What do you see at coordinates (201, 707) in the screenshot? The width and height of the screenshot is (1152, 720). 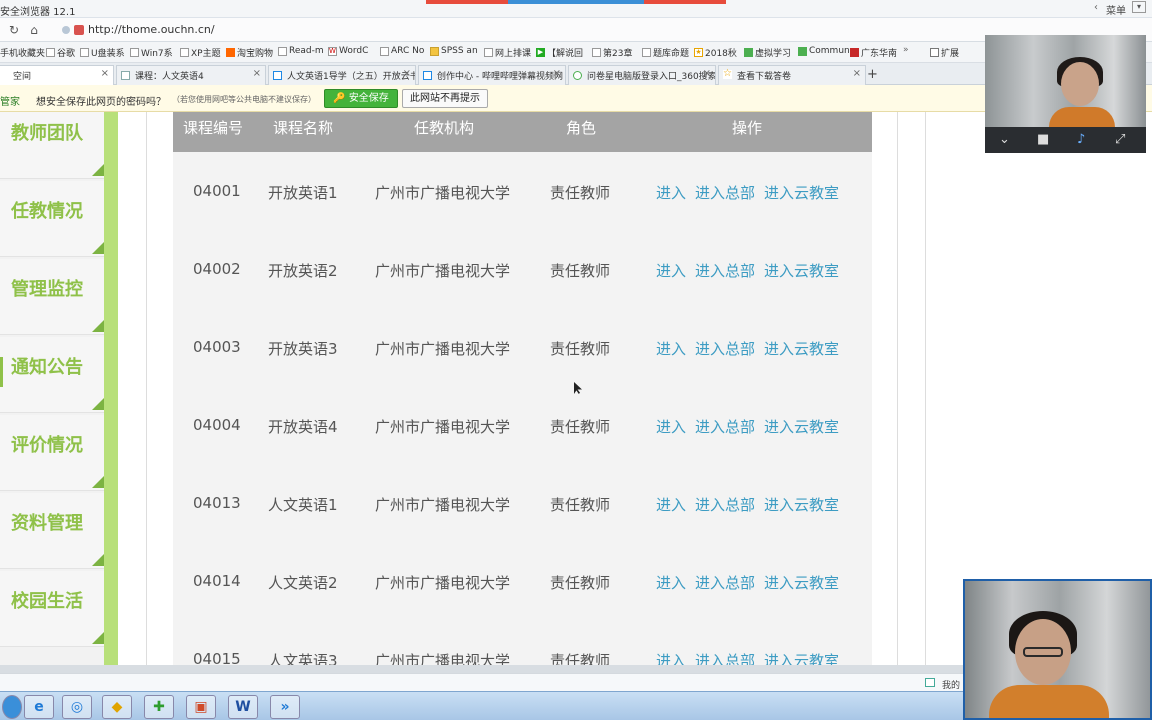 I see `office-icon: ▣` at bounding box center [201, 707].